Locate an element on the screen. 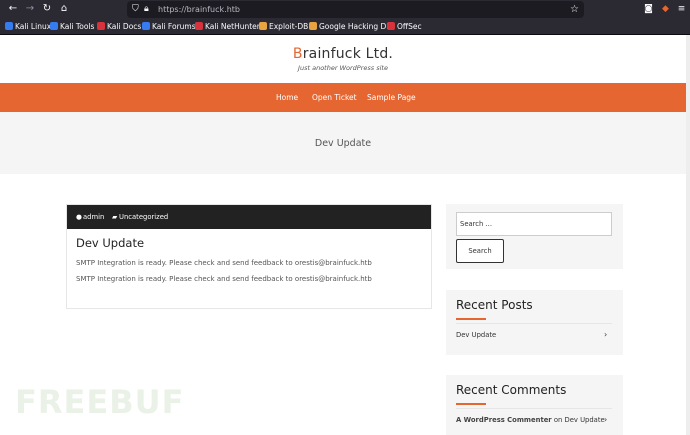 This screenshot has width=690, height=435. pocket-icon: ◙ is located at coordinates (648, 9).